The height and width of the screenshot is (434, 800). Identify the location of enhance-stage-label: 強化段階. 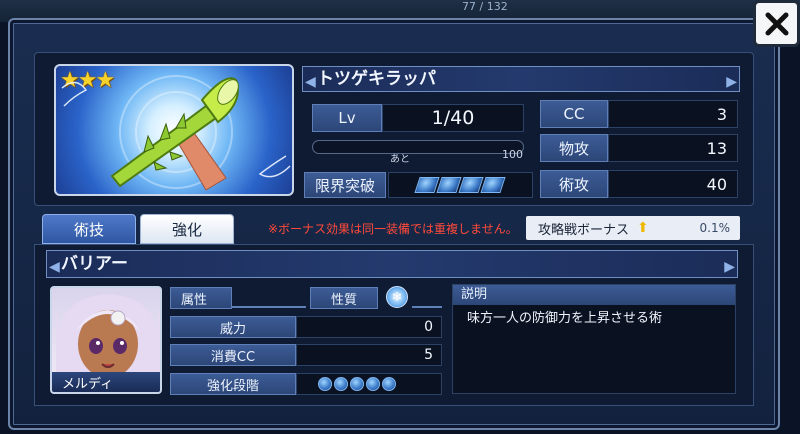
(233, 384).